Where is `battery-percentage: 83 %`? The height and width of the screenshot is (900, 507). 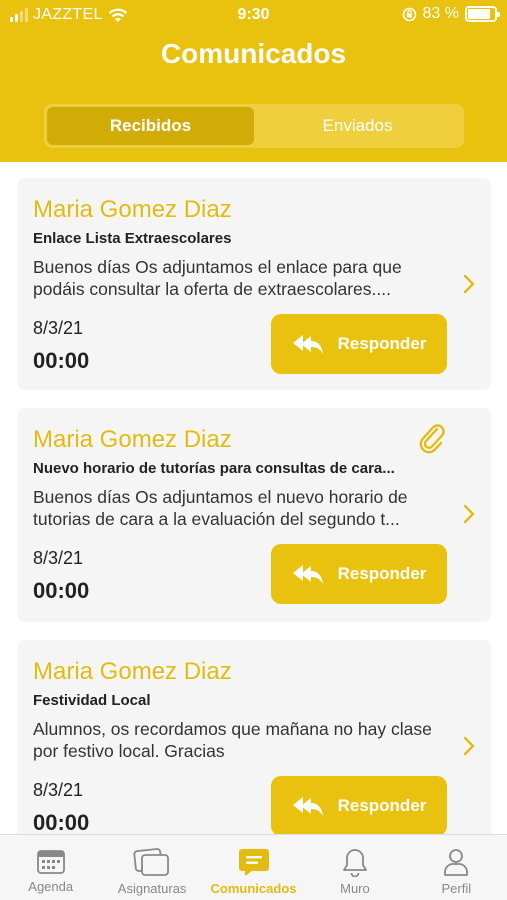 battery-percentage: 83 % is located at coordinates (440, 13).